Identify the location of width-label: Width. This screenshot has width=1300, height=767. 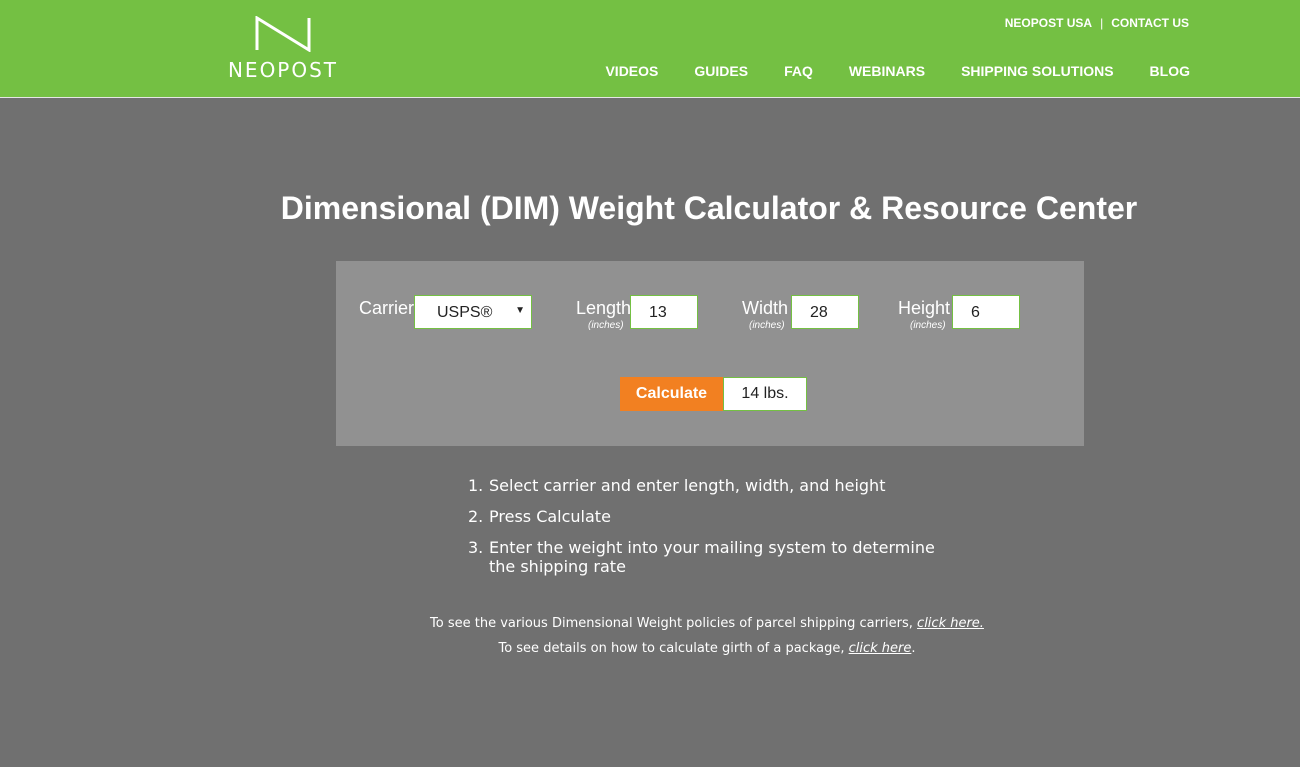
(765, 308).